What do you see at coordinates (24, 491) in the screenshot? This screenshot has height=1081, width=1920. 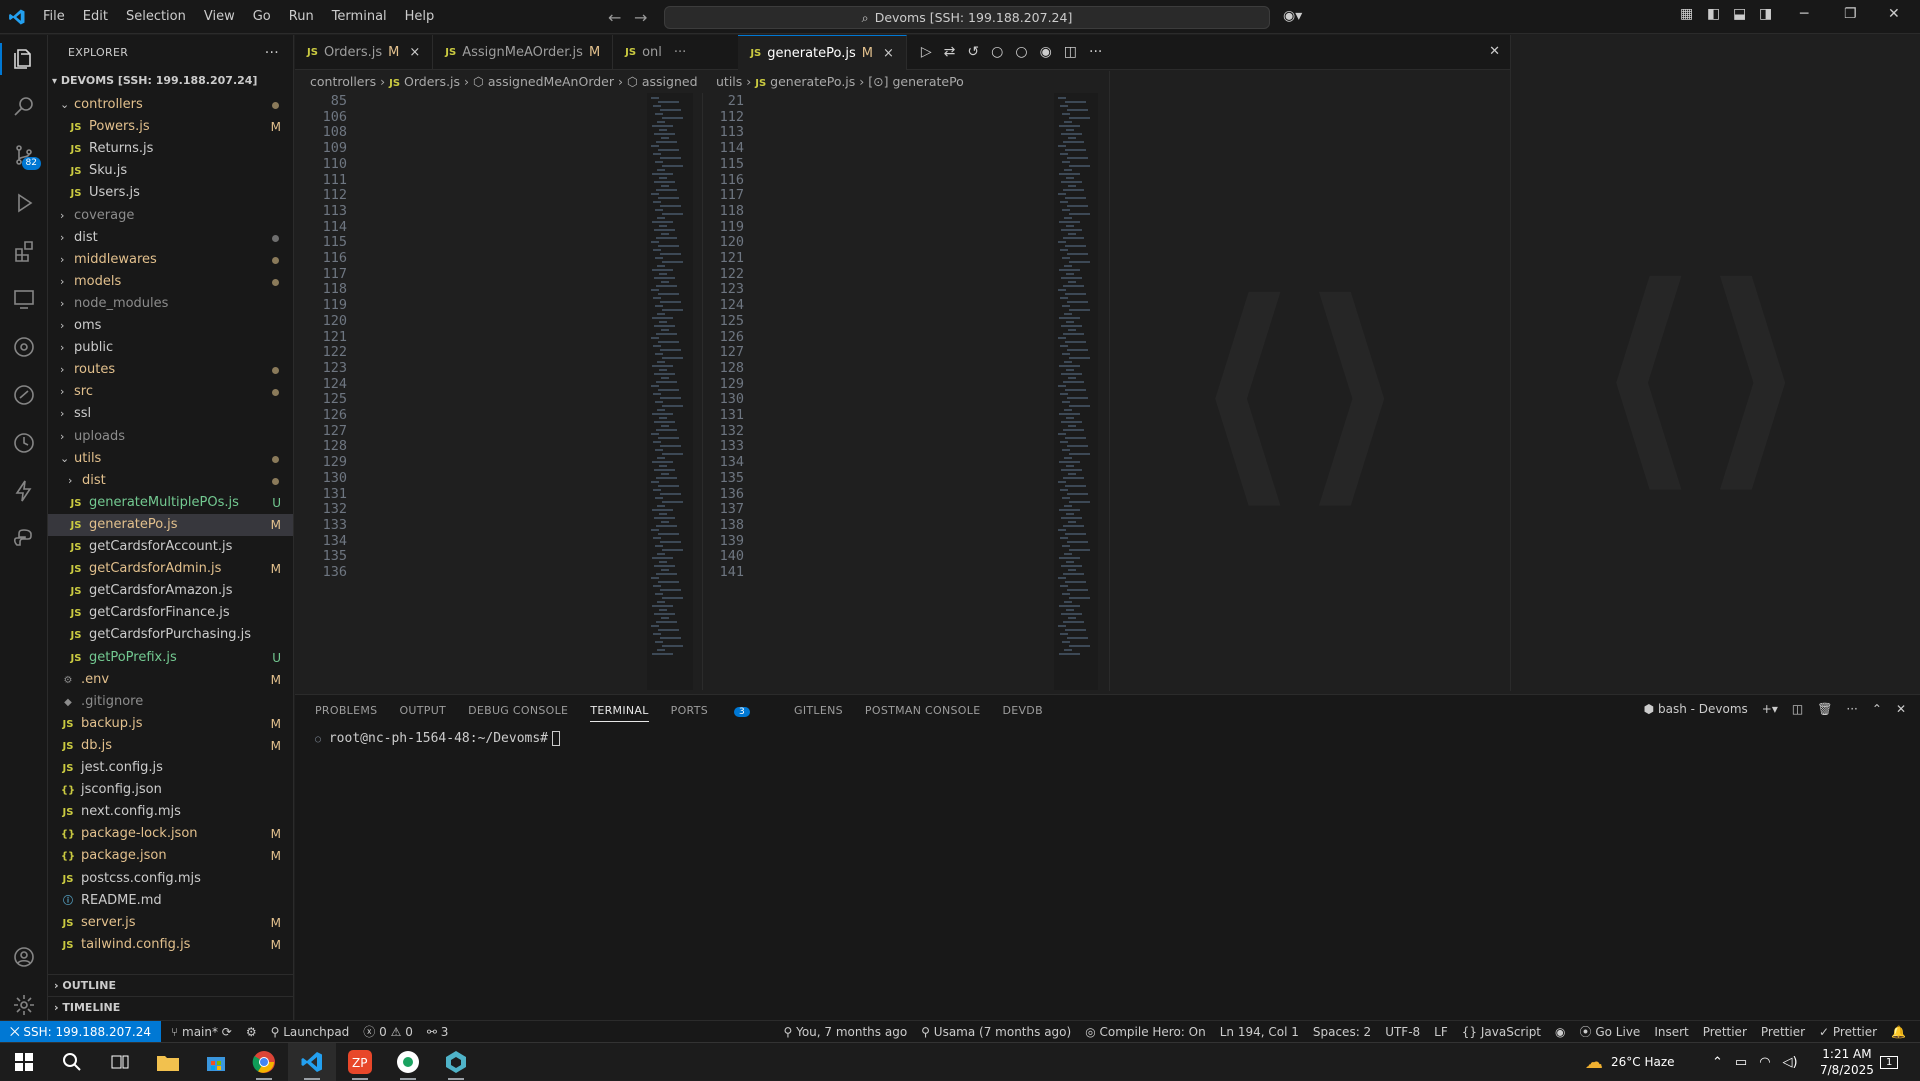 I see `thunder-client-icon` at bounding box center [24, 491].